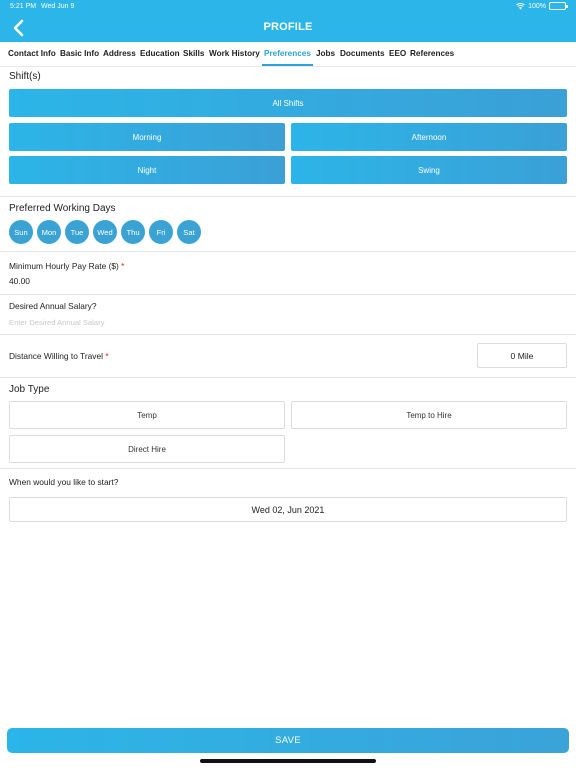  What do you see at coordinates (77, 232) in the screenshot?
I see `day-tue-button: Tue` at bounding box center [77, 232].